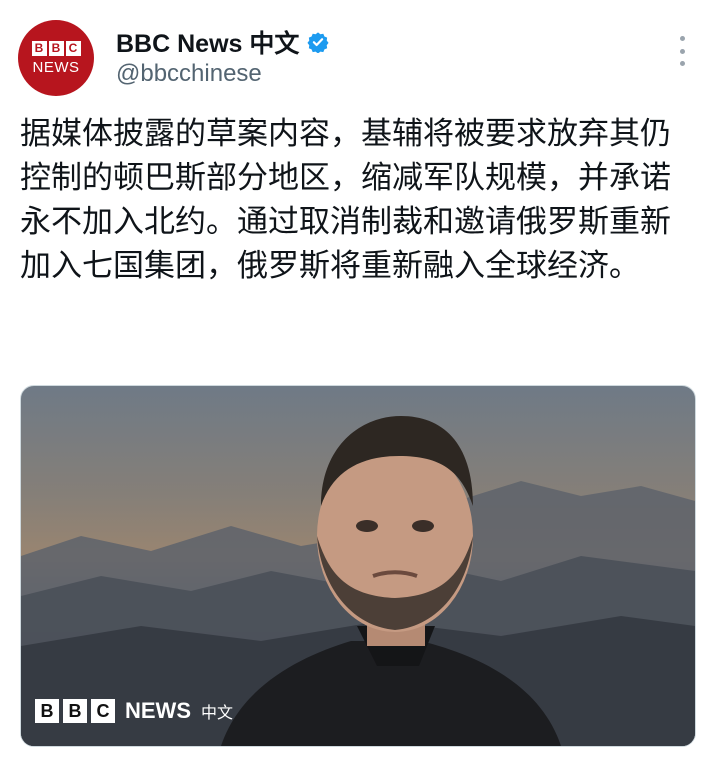  What do you see at coordinates (158, 710) in the screenshot?
I see `logo-news-word: NEWS` at bounding box center [158, 710].